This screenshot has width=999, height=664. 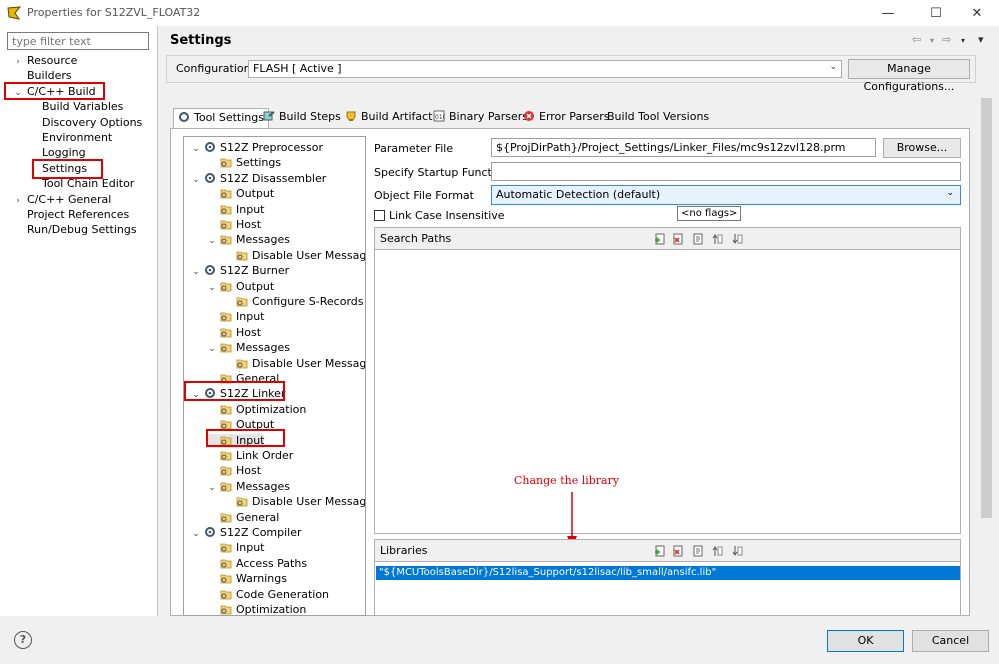 I want to click on tab-build-artifact: Build Artifact, so click(x=389, y=118).